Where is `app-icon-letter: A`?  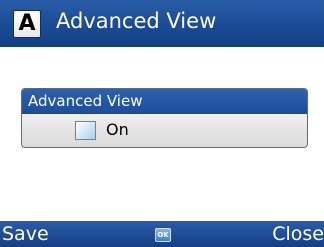
app-icon-letter: A is located at coordinates (27, 23).